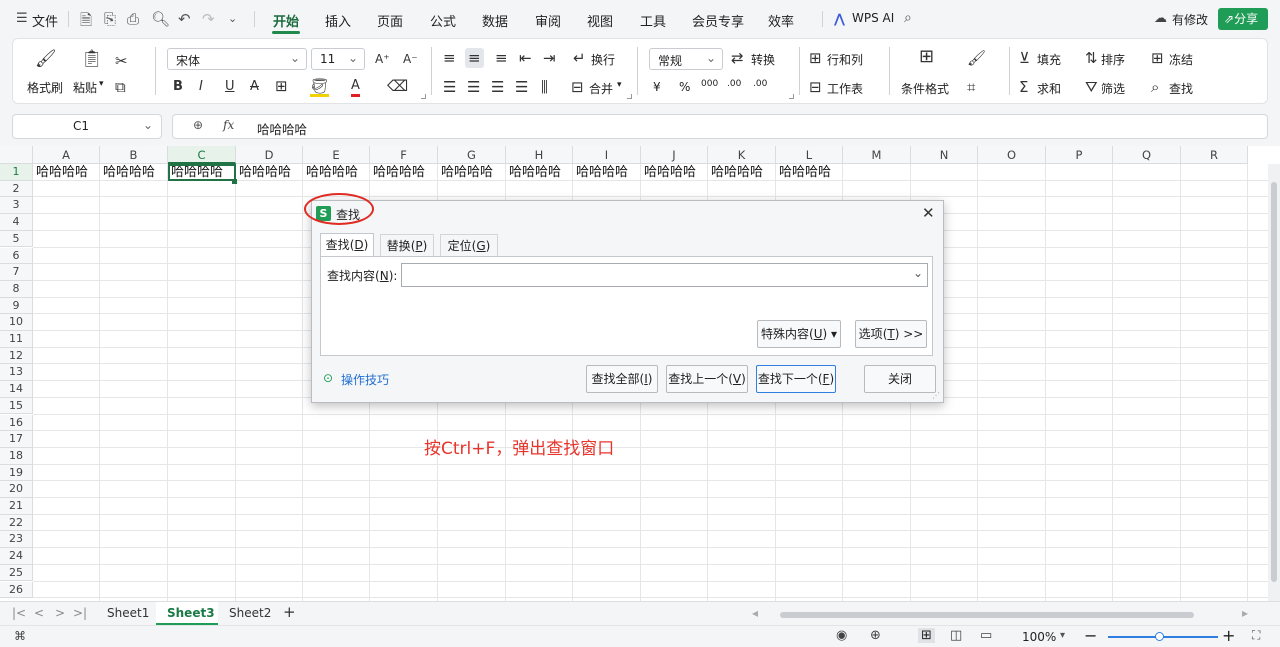 The image size is (1280, 647). Describe the element at coordinates (289, 612) in the screenshot. I see `add-sheet-icon: +` at that location.